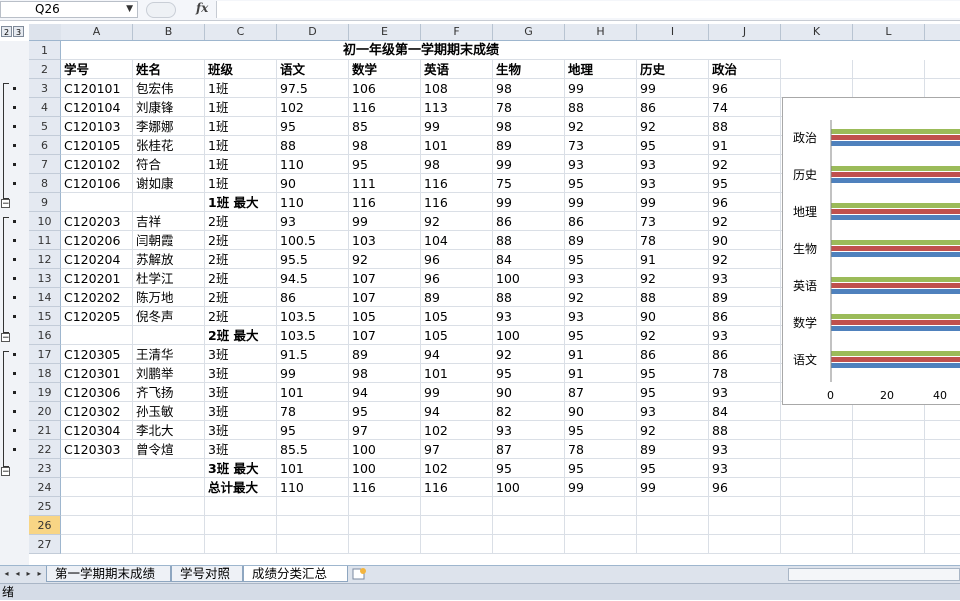 This screenshot has width=960, height=601. I want to click on table-cell: 110, so click(313, 164).